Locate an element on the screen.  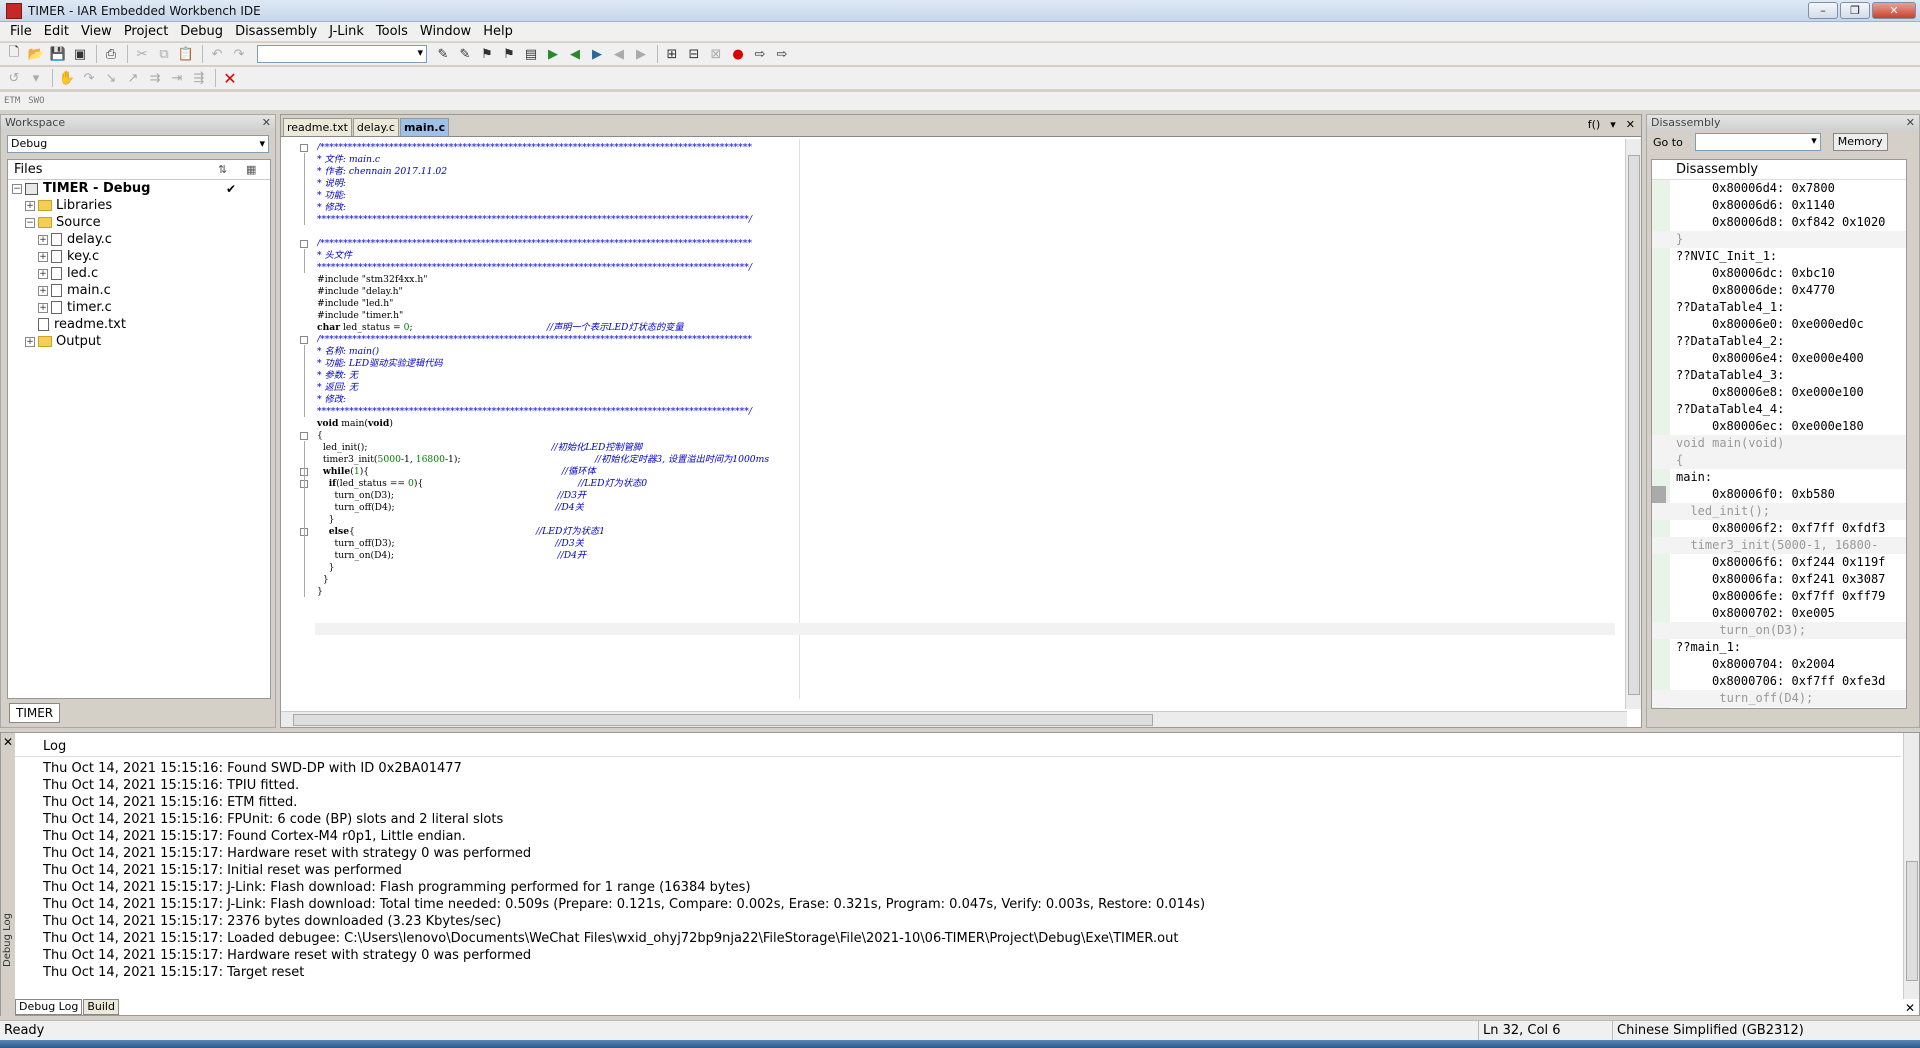
disassembly-label: ??DataTable4_3: is located at coordinates (1779, 375).